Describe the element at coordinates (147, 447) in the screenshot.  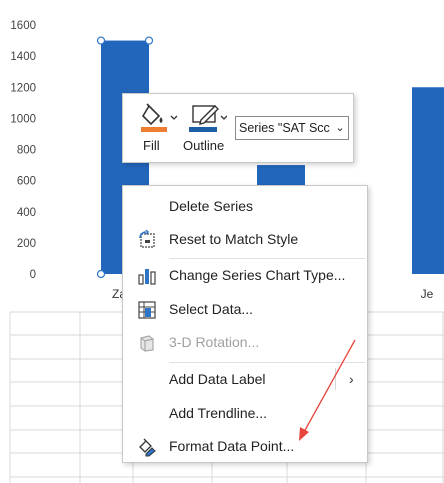
I see `format-data-point-icon` at that location.